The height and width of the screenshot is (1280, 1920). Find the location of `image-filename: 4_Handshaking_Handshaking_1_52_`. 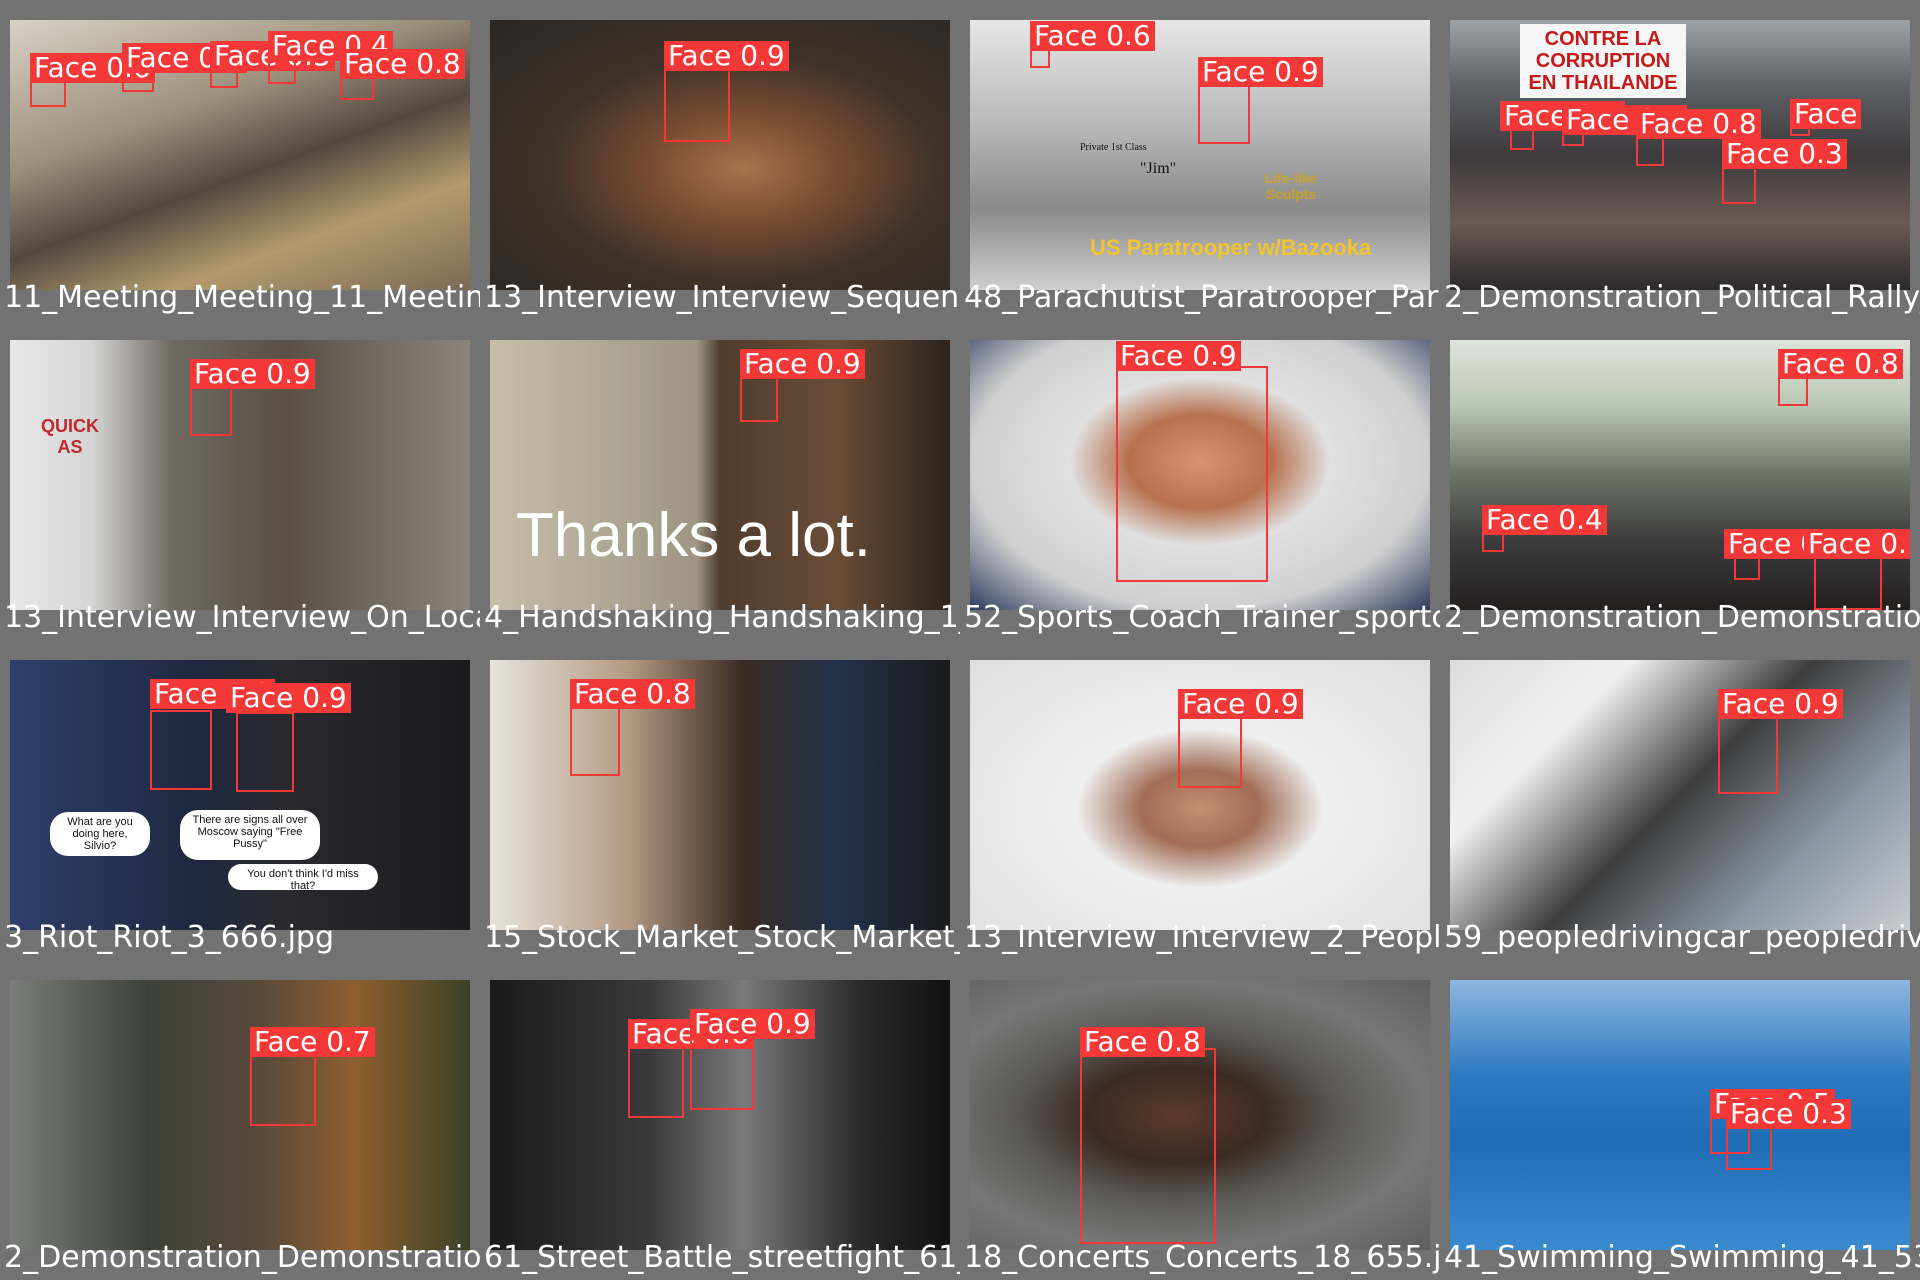

image-filename: 4_Handshaking_Handshaking_1_52_ is located at coordinates (722, 617).